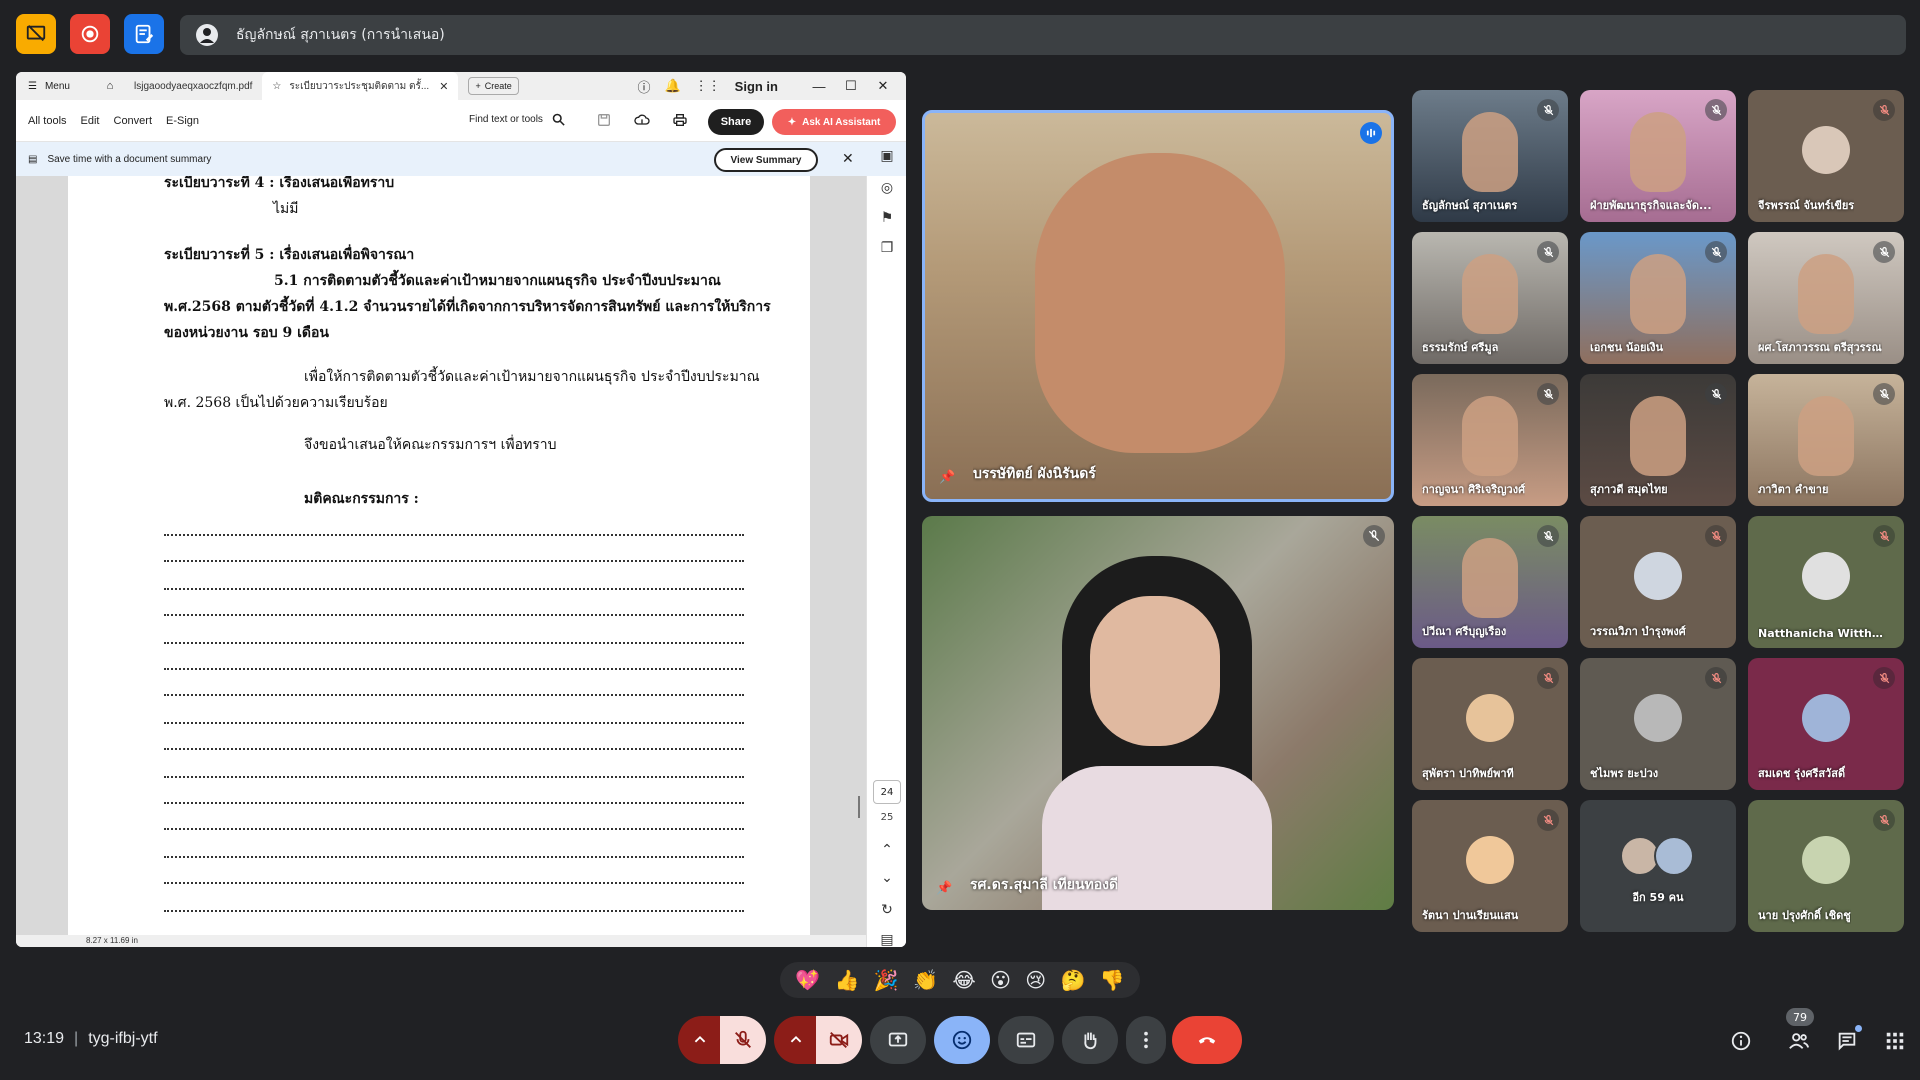 Image resolution: width=1920 pixels, height=1080 pixels. Describe the element at coordinates (1158, 713) in the screenshot. I see `speaker-tile-second: 📌 รศ.ดร.สุมาลี เทียนทองดี` at that location.